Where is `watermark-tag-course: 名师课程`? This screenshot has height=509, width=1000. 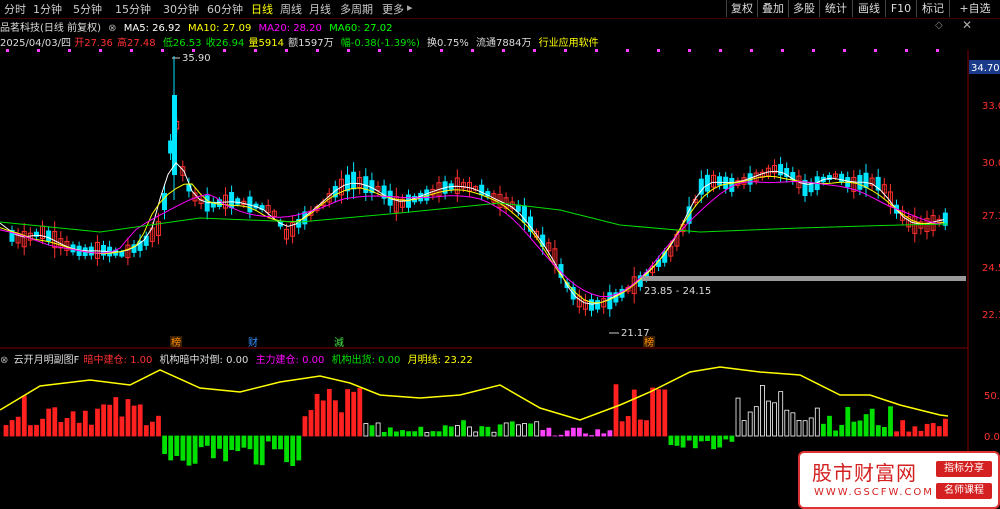
watermark-tag-course: 名师课程 is located at coordinates (964, 491).